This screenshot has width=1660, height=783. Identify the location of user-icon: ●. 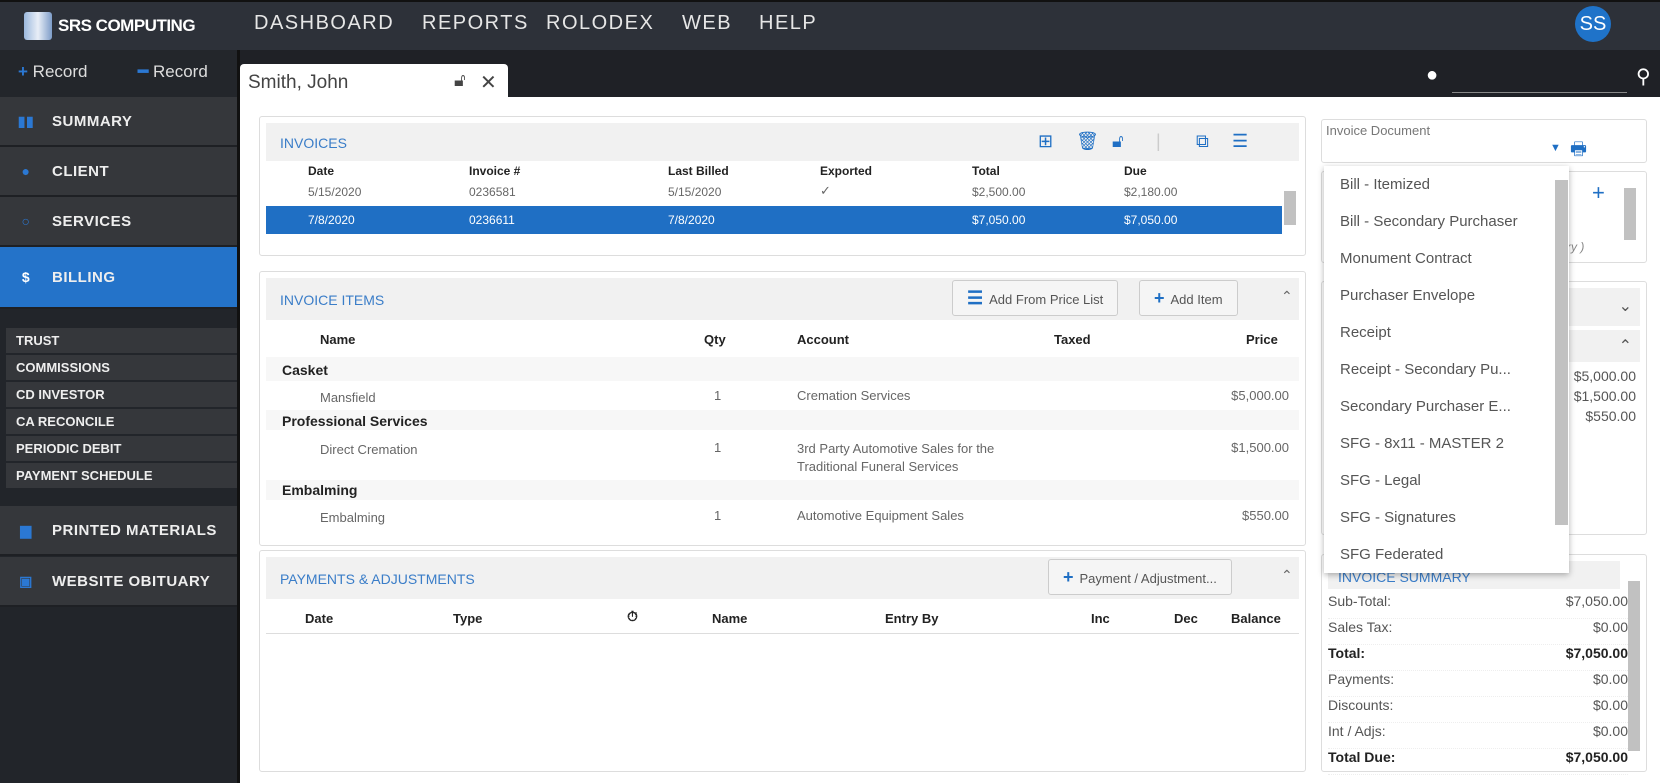
(1432, 75).